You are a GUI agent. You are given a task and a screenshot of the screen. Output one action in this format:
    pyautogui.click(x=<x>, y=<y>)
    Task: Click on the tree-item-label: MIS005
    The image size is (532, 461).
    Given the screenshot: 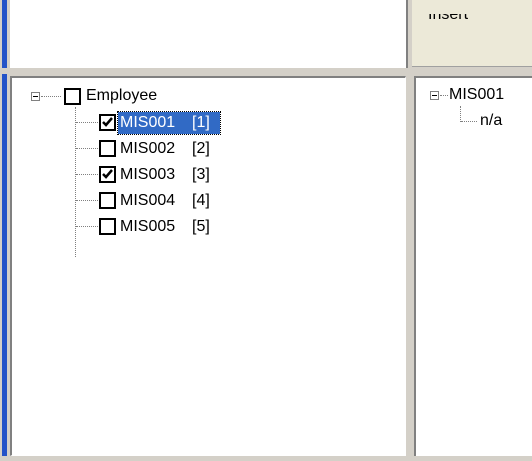 What is the action you would take?
    pyautogui.click(x=148, y=226)
    